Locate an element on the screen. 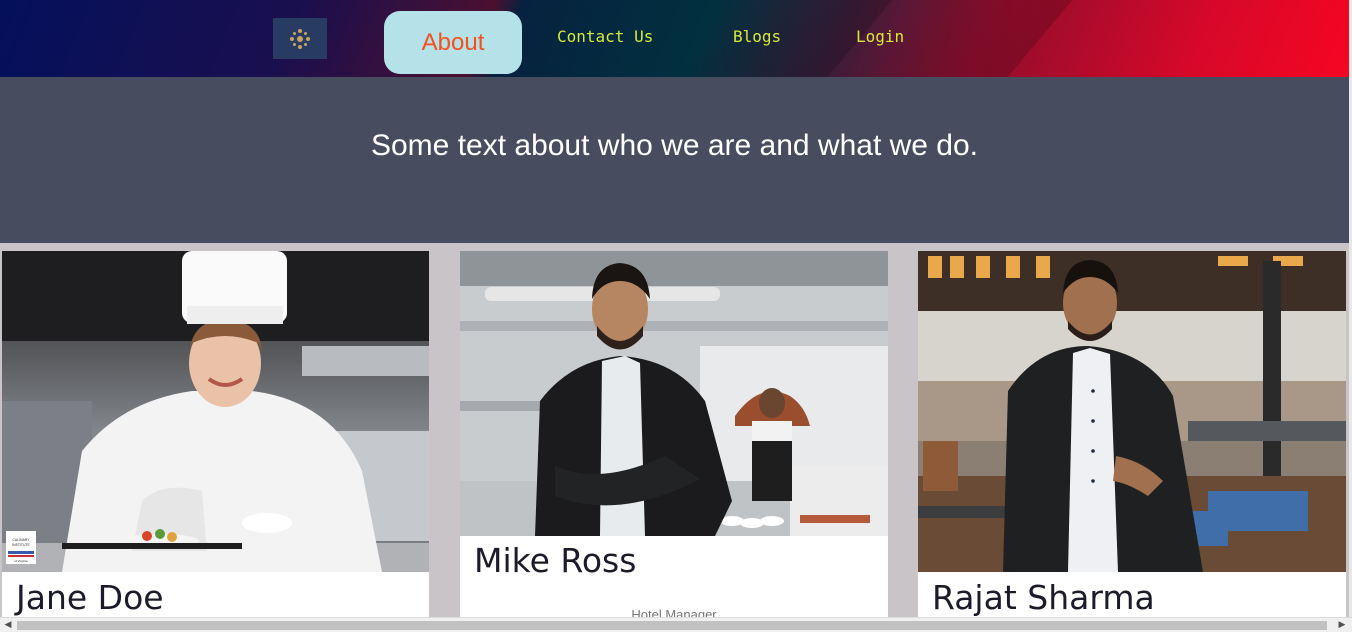 The height and width of the screenshot is (632, 1352). logo is located at coordinates (300, 38).